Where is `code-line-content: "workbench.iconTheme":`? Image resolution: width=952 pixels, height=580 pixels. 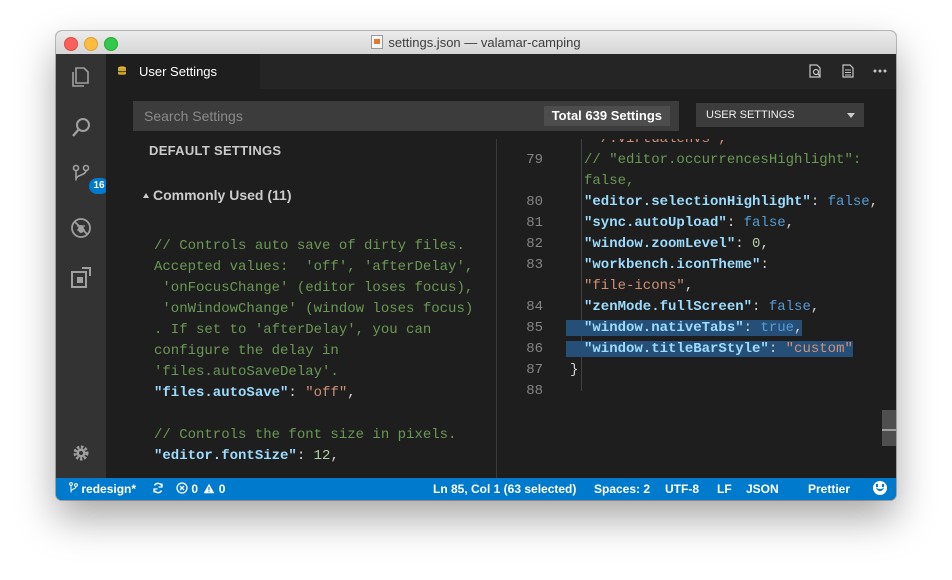
code-line-content: "workbench.iconTheme": is located at coordinates (669, 265).